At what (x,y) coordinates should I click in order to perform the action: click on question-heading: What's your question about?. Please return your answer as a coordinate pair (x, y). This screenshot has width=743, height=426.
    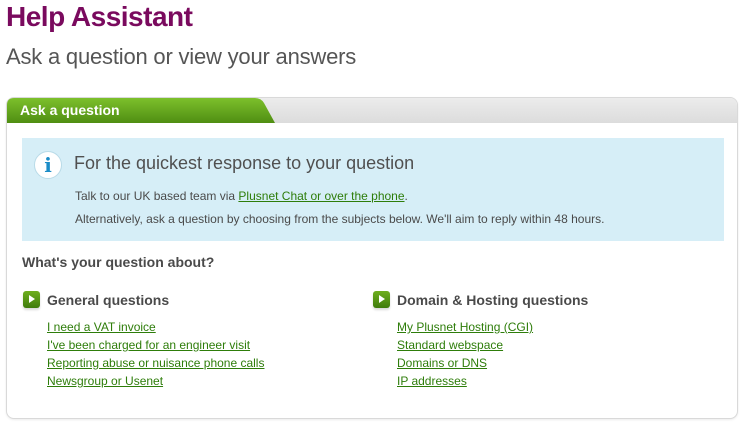
    Looking at the image, I should click on (118, 262).